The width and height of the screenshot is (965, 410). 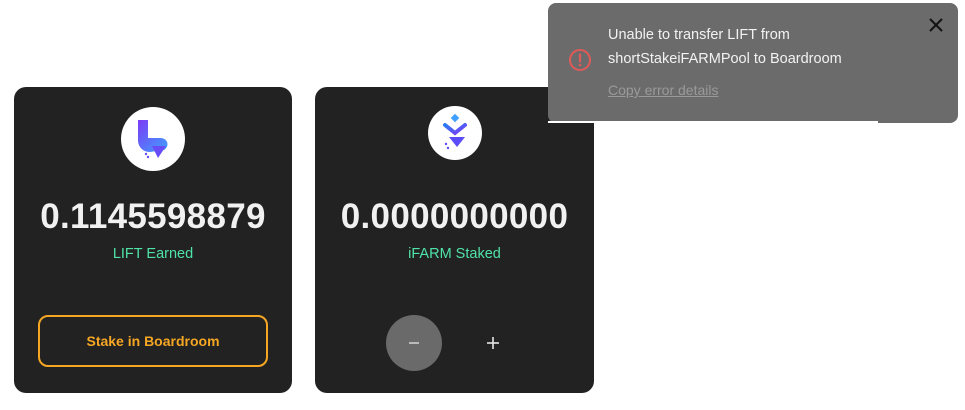 I want to click on copy-error-details-link: Copy error details, so click(x=663, y=90).